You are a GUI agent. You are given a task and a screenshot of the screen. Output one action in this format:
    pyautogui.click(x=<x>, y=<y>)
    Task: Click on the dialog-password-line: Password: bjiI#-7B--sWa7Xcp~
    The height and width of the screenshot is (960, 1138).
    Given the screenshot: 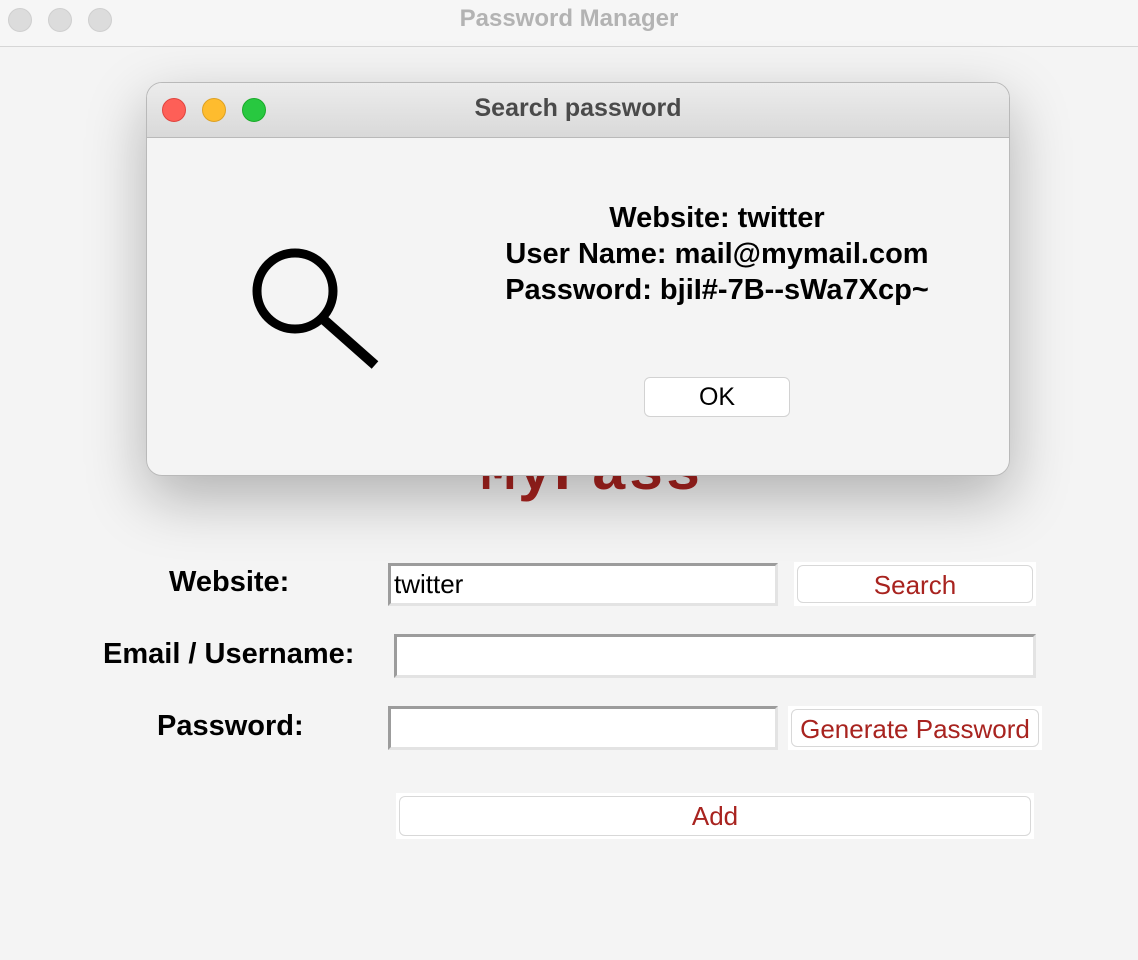 What is the action you would take?
    pyautogui.click(x=717, y=290)
    